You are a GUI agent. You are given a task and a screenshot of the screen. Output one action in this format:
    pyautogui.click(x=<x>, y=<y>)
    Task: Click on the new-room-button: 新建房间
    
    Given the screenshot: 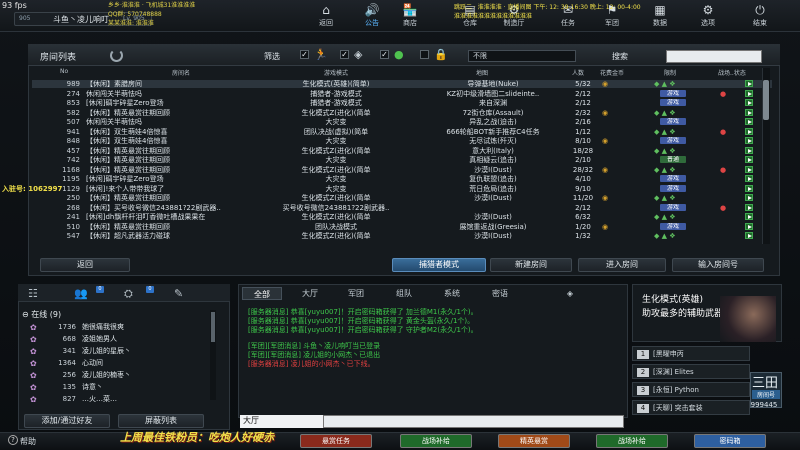 What is the action you would take?
    pyautogui.click(x=531, y=265)
    